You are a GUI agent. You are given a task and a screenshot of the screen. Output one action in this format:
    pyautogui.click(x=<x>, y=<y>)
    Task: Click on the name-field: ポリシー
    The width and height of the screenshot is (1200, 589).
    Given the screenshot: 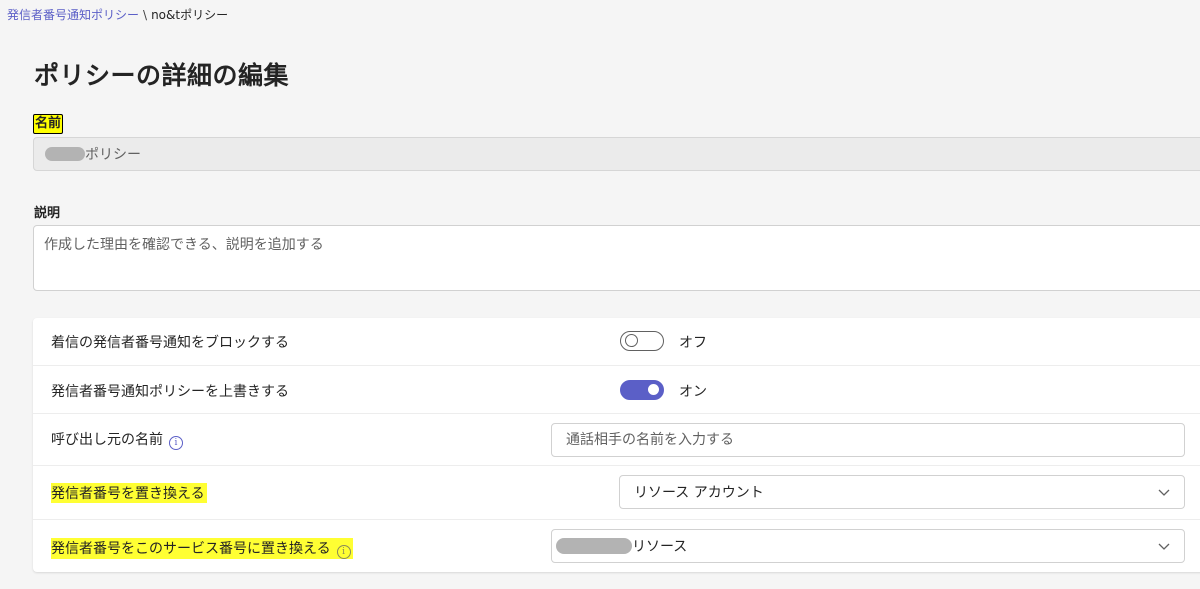 What is the action you would take?
    pyautogui.click(x=616, y=154)
    